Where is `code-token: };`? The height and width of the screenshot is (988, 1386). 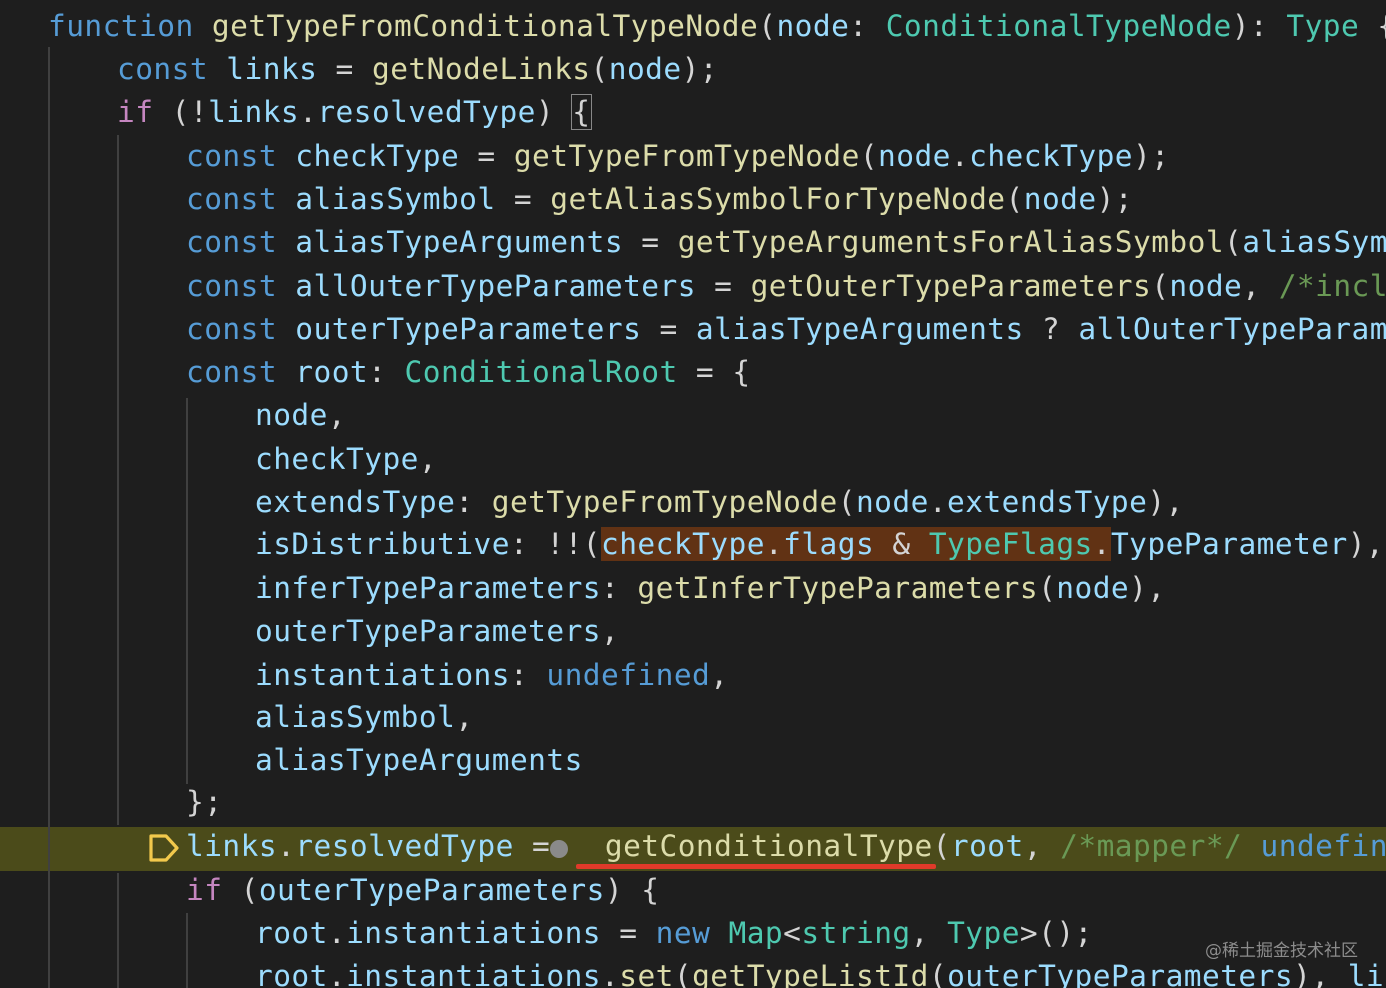
code-token: }; is located at coordinates (204, 802).